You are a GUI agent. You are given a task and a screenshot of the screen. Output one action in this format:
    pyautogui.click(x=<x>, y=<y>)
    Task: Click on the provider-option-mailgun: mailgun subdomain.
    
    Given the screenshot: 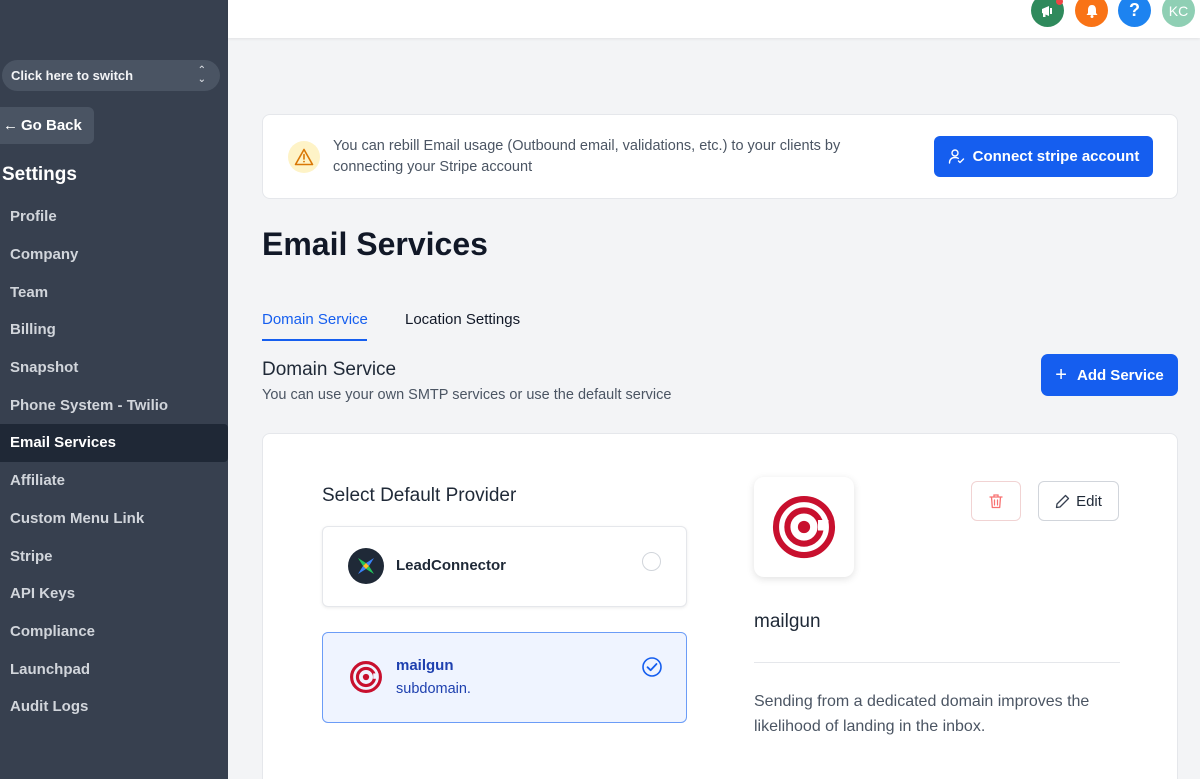 What is the action you would take?
    pyautogui.click(x=504, y=677)
    